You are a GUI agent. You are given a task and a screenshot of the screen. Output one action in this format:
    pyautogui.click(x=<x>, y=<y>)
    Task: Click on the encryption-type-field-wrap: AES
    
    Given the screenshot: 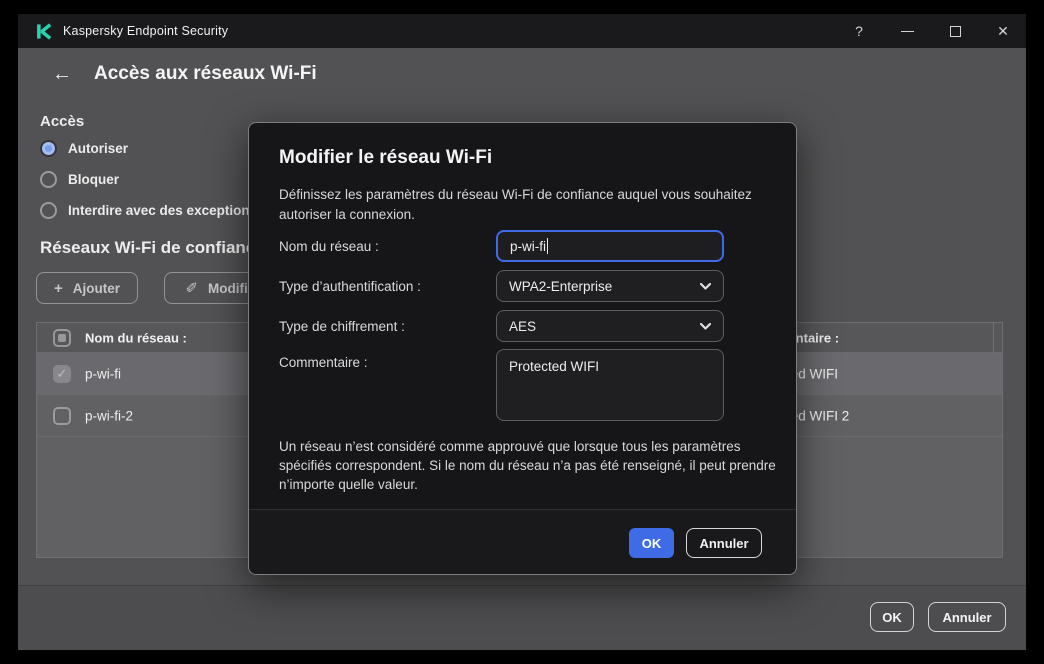 What is the action you would take?
    pyautogui.click(x=610, y=326)
    